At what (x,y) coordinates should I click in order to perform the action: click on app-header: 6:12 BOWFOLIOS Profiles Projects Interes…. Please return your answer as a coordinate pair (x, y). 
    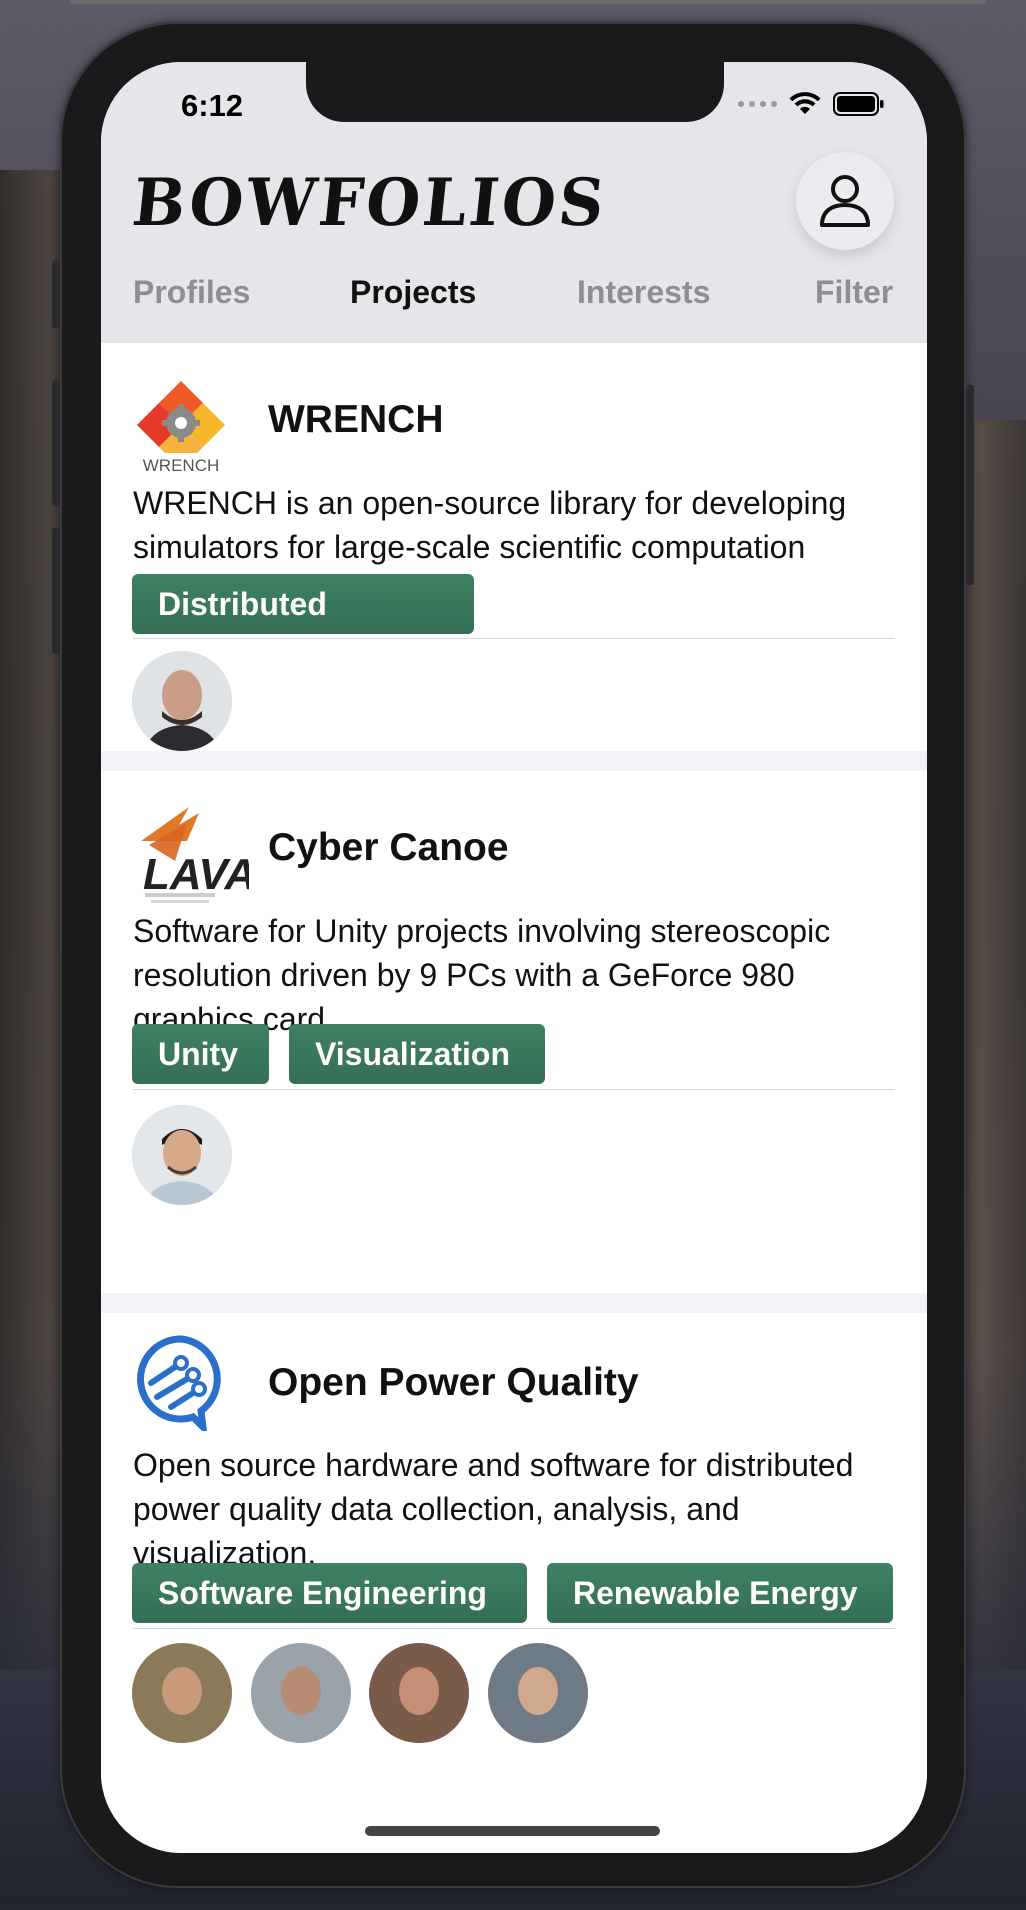
    Looking at the image, I should click on (514, 202).